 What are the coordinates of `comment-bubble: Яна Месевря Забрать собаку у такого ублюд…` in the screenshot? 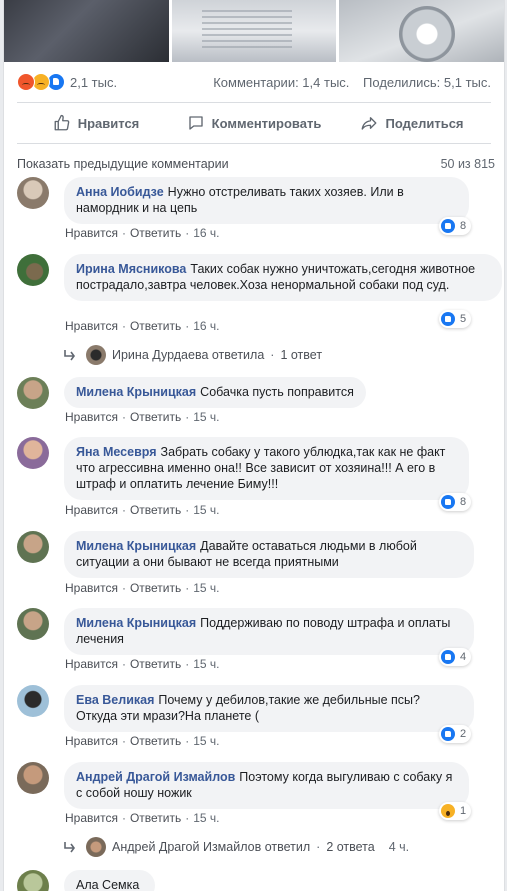 It's located at (266, 468).